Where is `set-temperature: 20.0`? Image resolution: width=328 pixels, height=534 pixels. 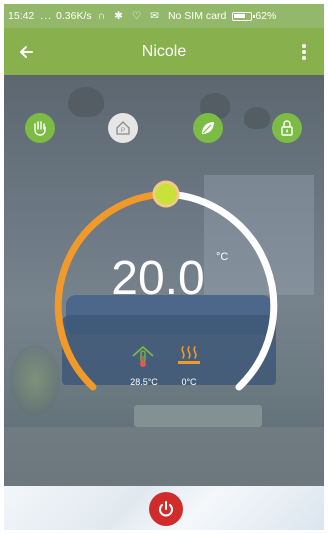 set-temperature: 20.0 is located at coordinates (158, 278).